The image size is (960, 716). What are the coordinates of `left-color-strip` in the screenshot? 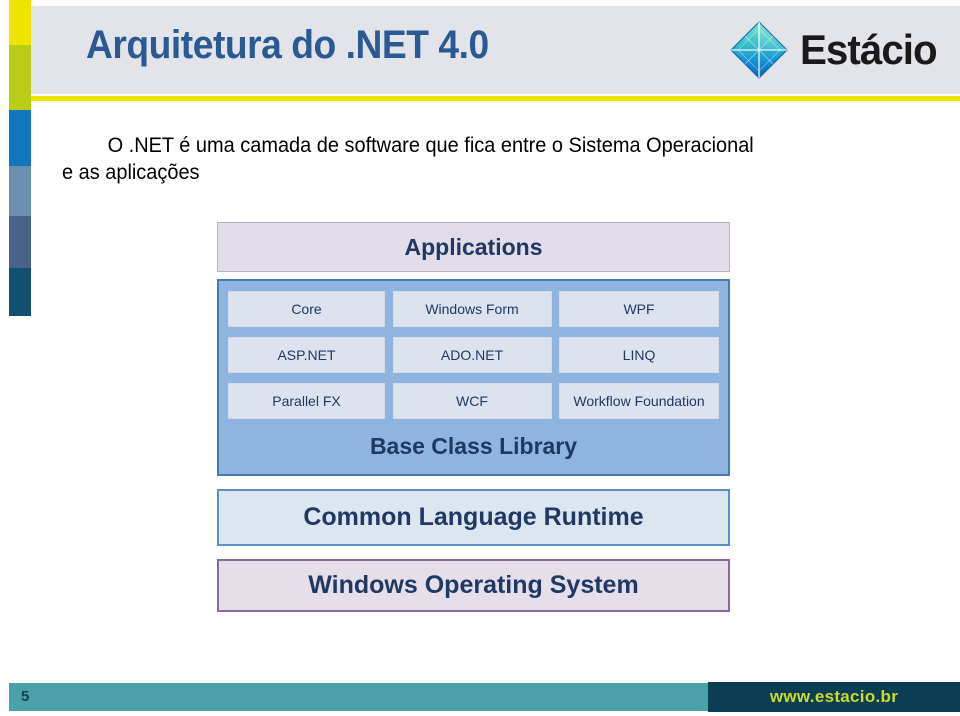 It's located at (20, 158).